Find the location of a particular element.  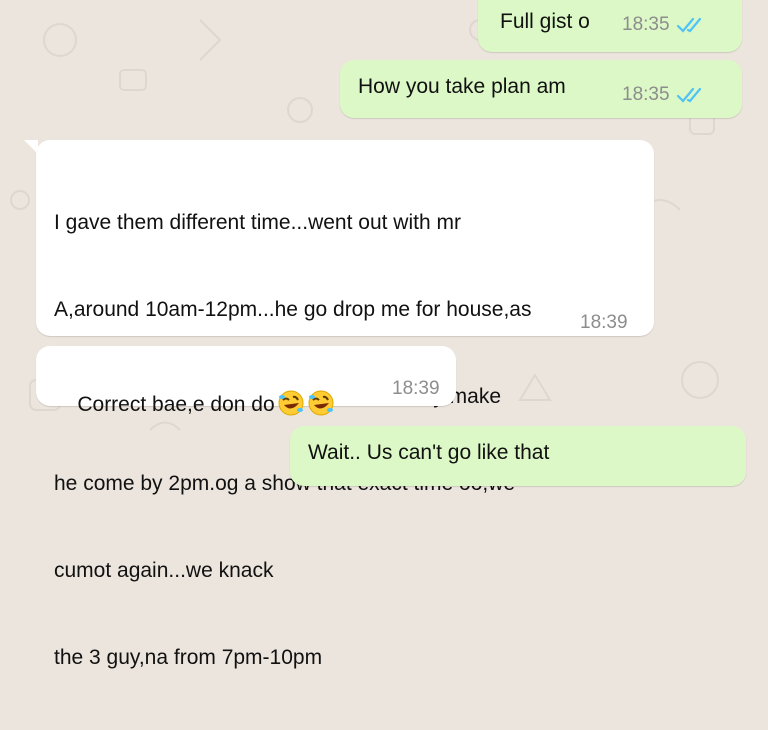

message-bubble-outgoing: How you take plan am 18:35 is located at coordinates (541, 89).